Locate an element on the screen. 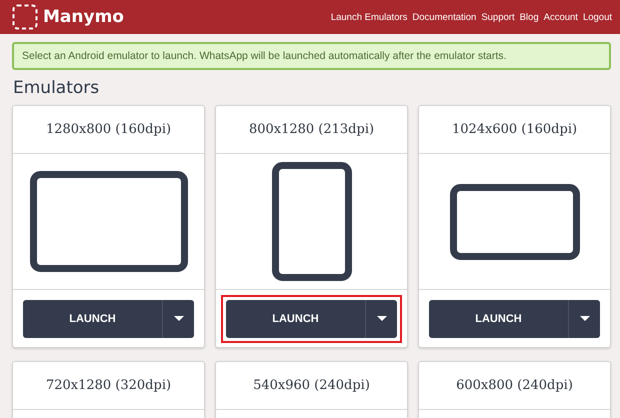 This screenshot has height=418, width=620. logo-icon is located at coordinates (25, 17).